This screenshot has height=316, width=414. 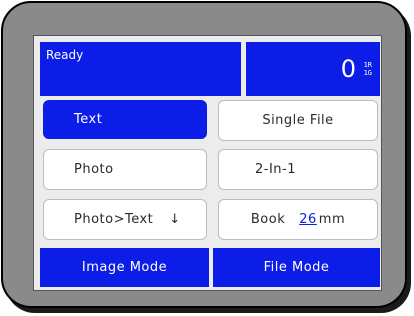 What do you see at coordinates (332, 219) in the screenshot?
I see `book-thickness-unit: mm` at bounding box center [332, 219].